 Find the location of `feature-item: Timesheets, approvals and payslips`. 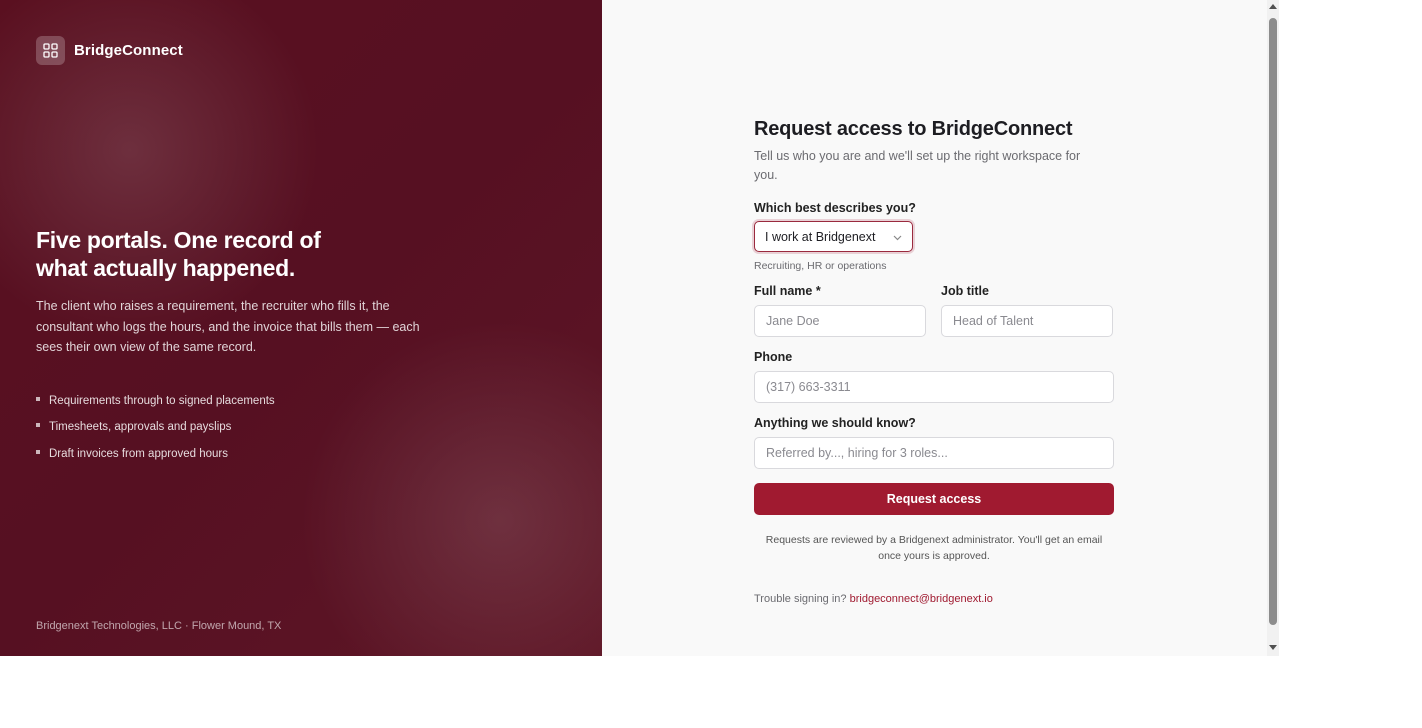

feature-item: Timesheets, approvals and payslips is located at coordinates (246, 427).